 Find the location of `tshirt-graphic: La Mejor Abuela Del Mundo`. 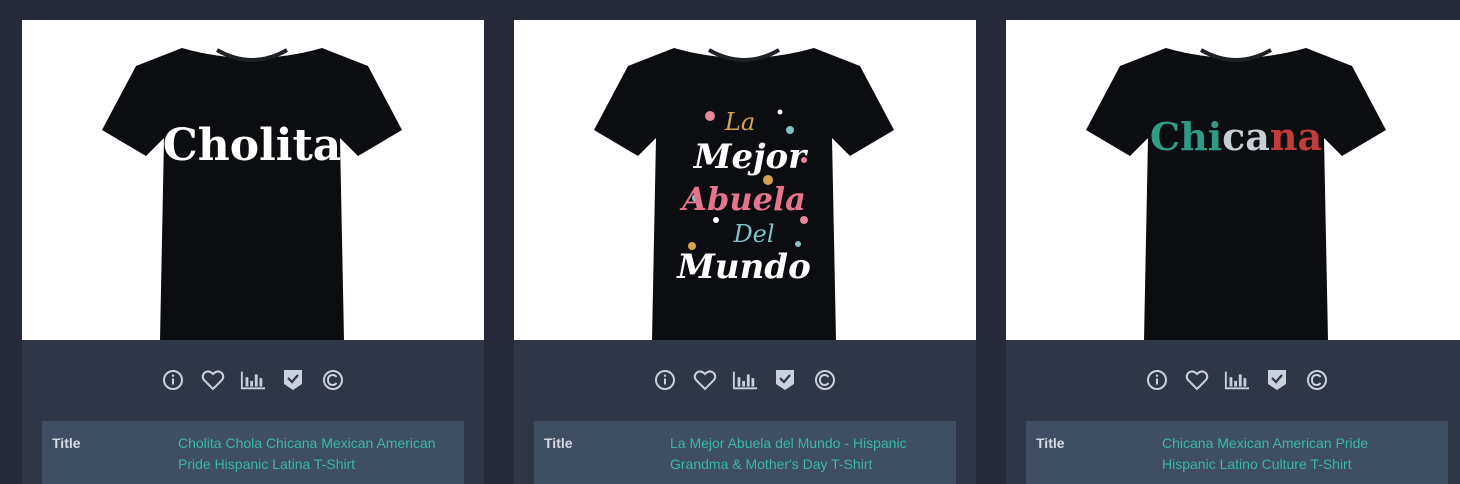

tshirt-graphic: La Mejor Abuela Del Mundo is located at coordinates (744, 194).